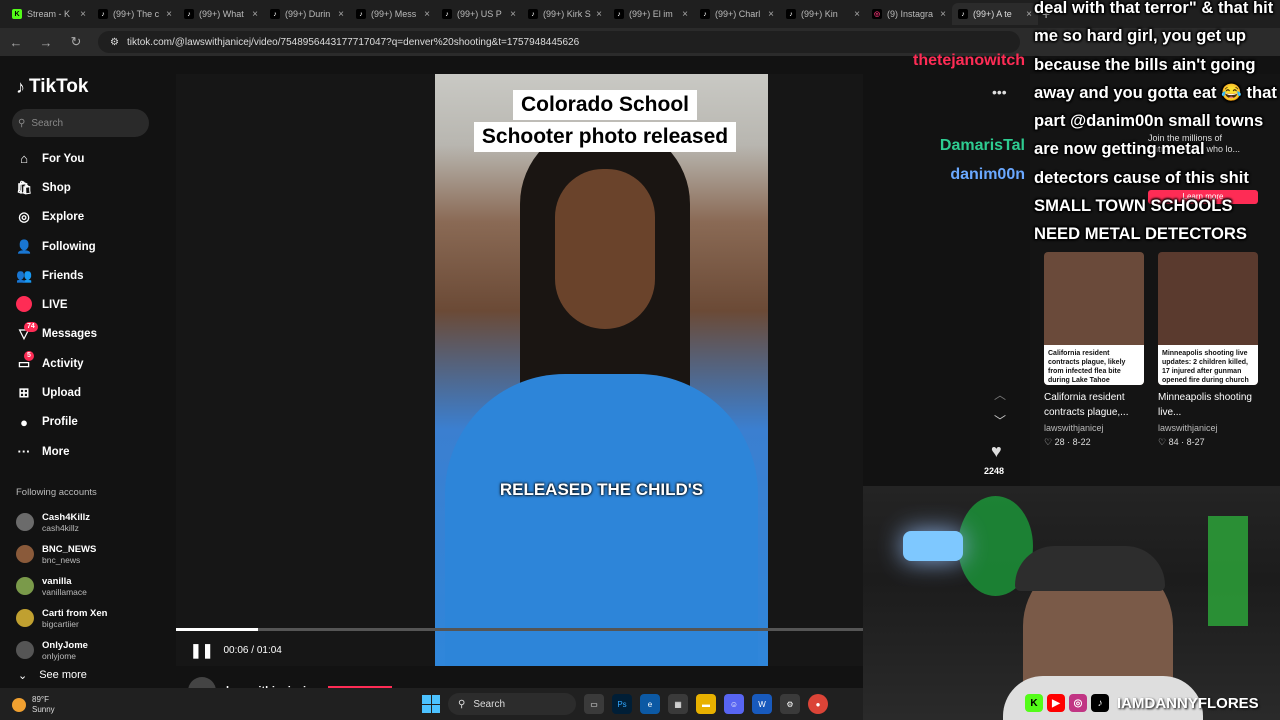 The height and width of the screenshot is (720, 1280). I want to click on followed-account: Cash4Killz cash4killz, so click(61, 522).